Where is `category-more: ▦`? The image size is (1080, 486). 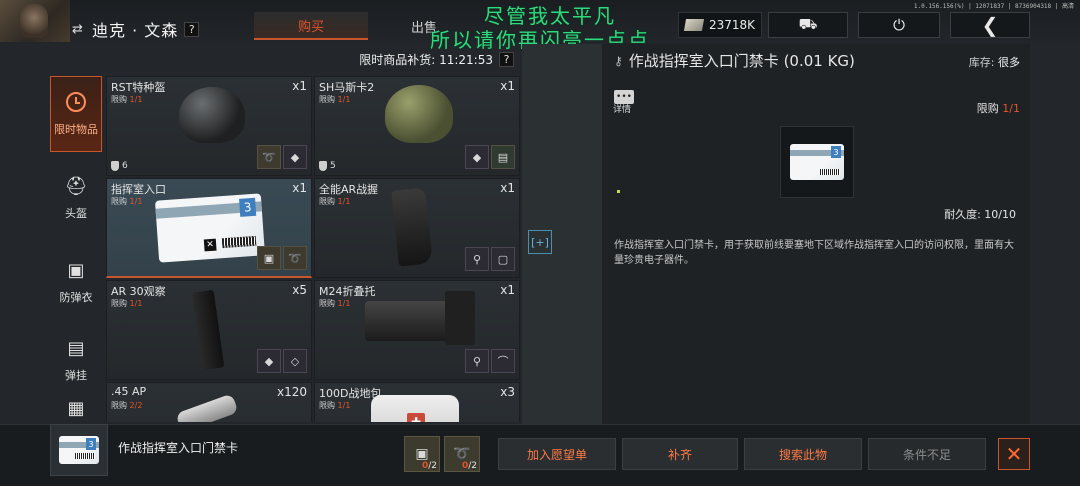 category-more: ▦ is located at coordinates (76, 408).